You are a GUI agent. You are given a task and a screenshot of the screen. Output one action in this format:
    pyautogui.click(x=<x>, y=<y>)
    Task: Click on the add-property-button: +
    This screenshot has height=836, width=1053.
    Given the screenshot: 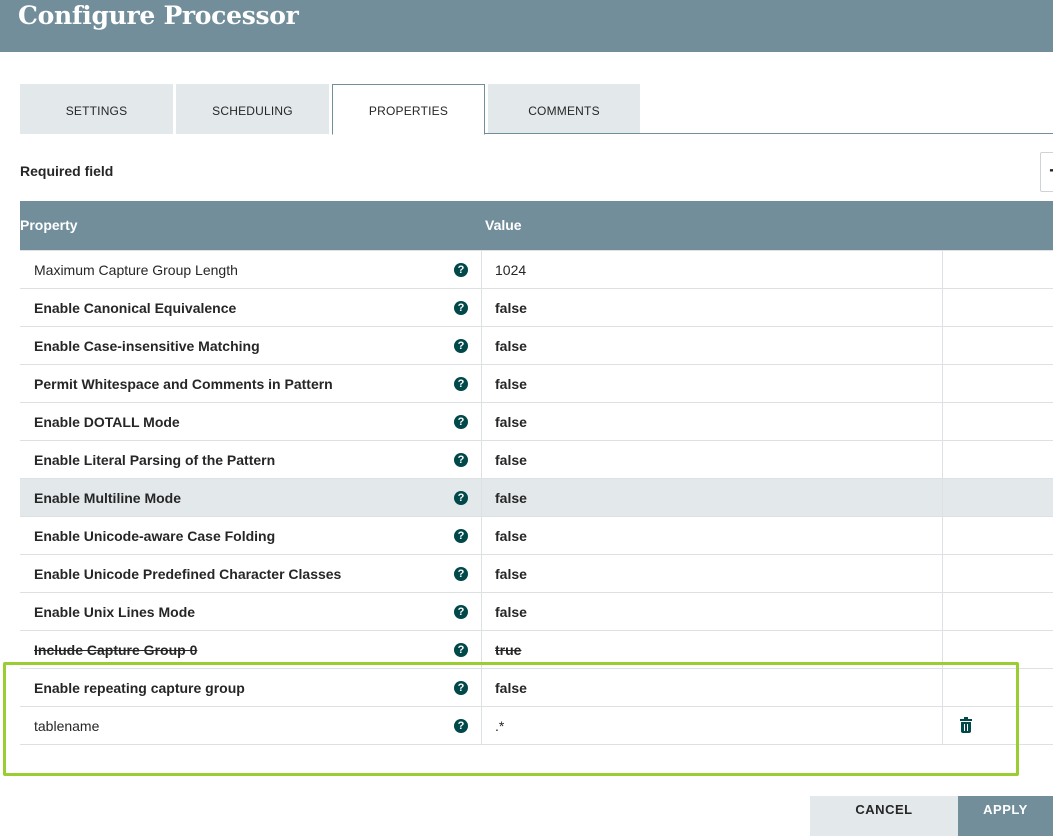 What is the action you would take?
    pyautogui.click(x=1046, y=172)
    